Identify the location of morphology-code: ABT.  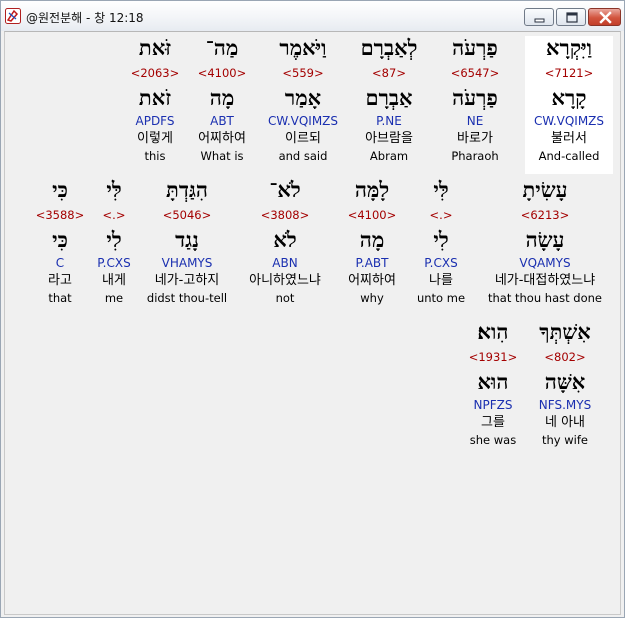
(222, 121).